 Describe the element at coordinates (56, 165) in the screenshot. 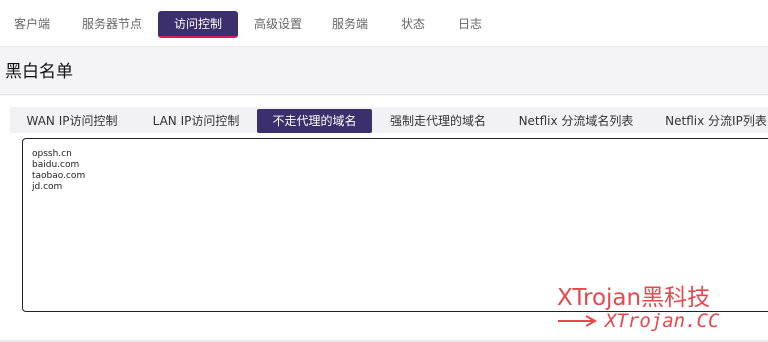

I see `domain-line: baidu.com` at that location.